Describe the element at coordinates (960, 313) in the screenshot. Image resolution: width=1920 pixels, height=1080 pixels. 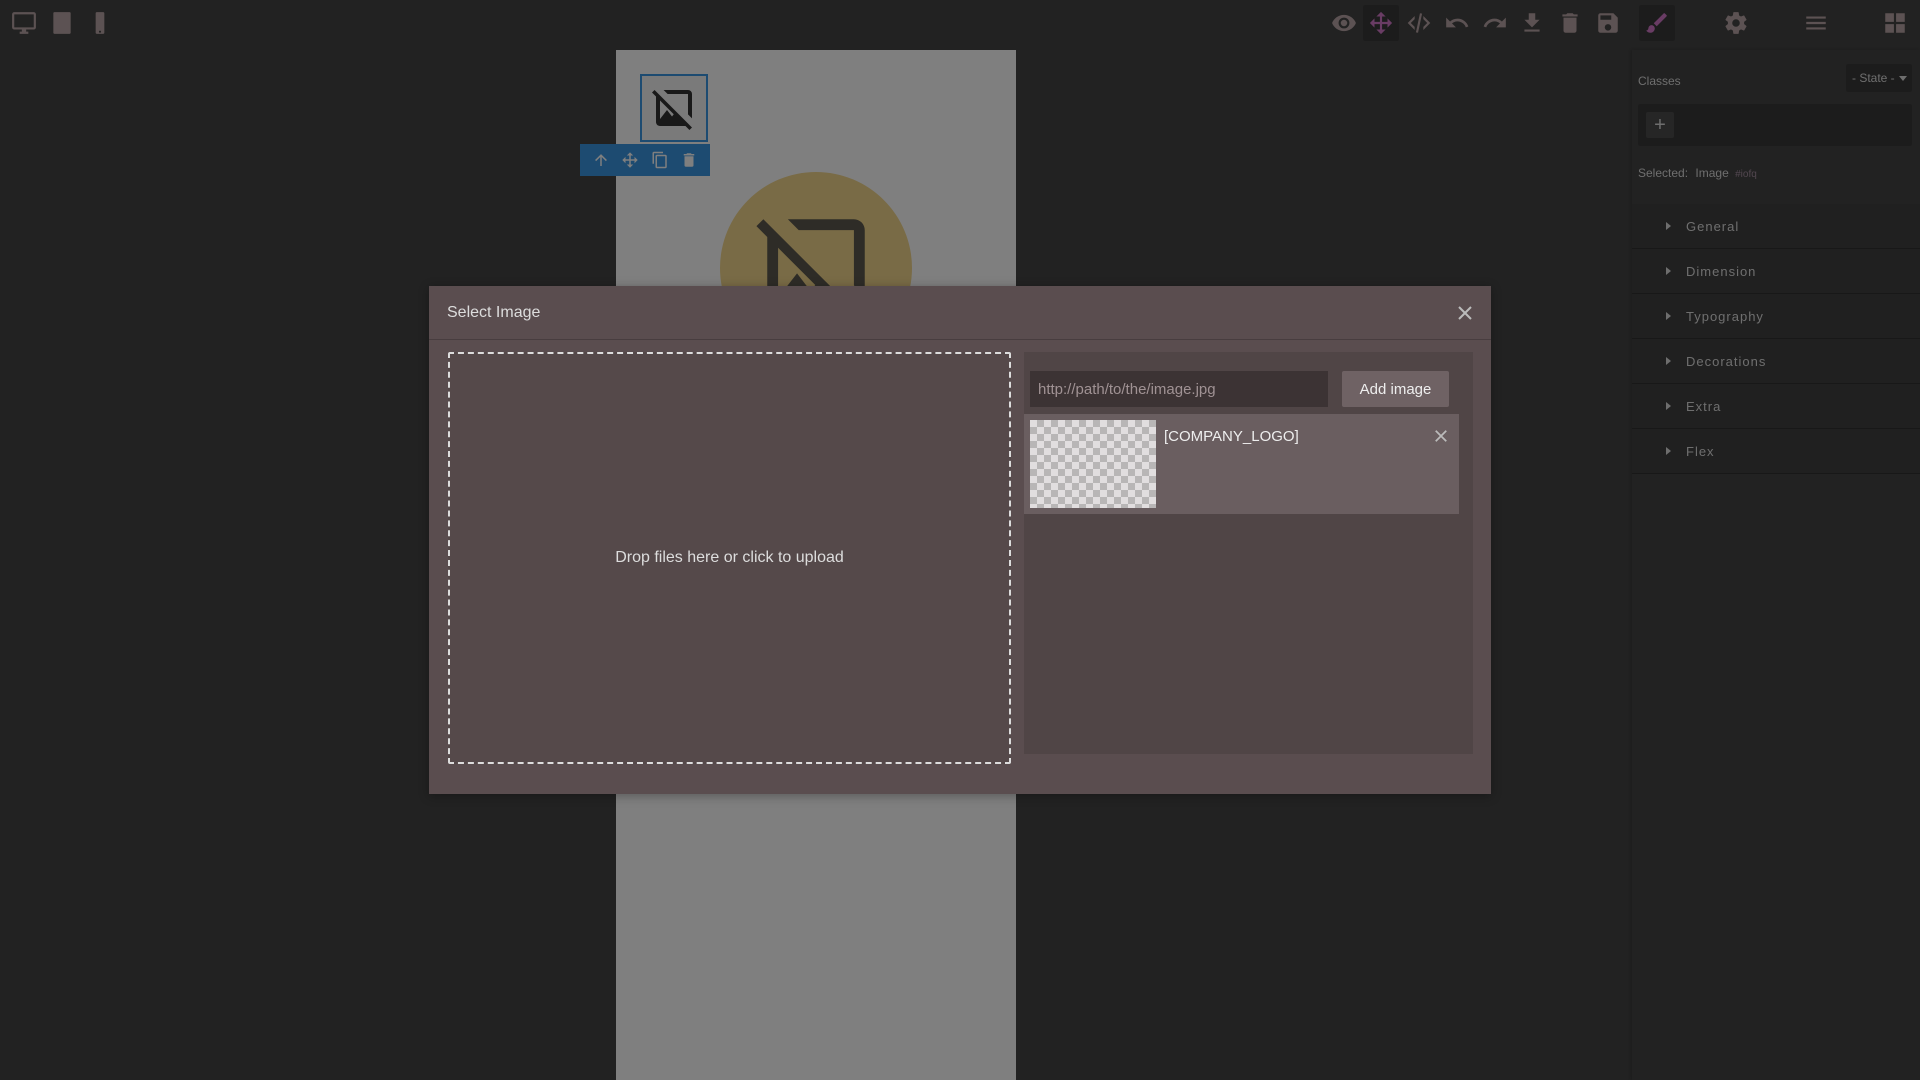
I see `modal-header: Select Image` at that location.